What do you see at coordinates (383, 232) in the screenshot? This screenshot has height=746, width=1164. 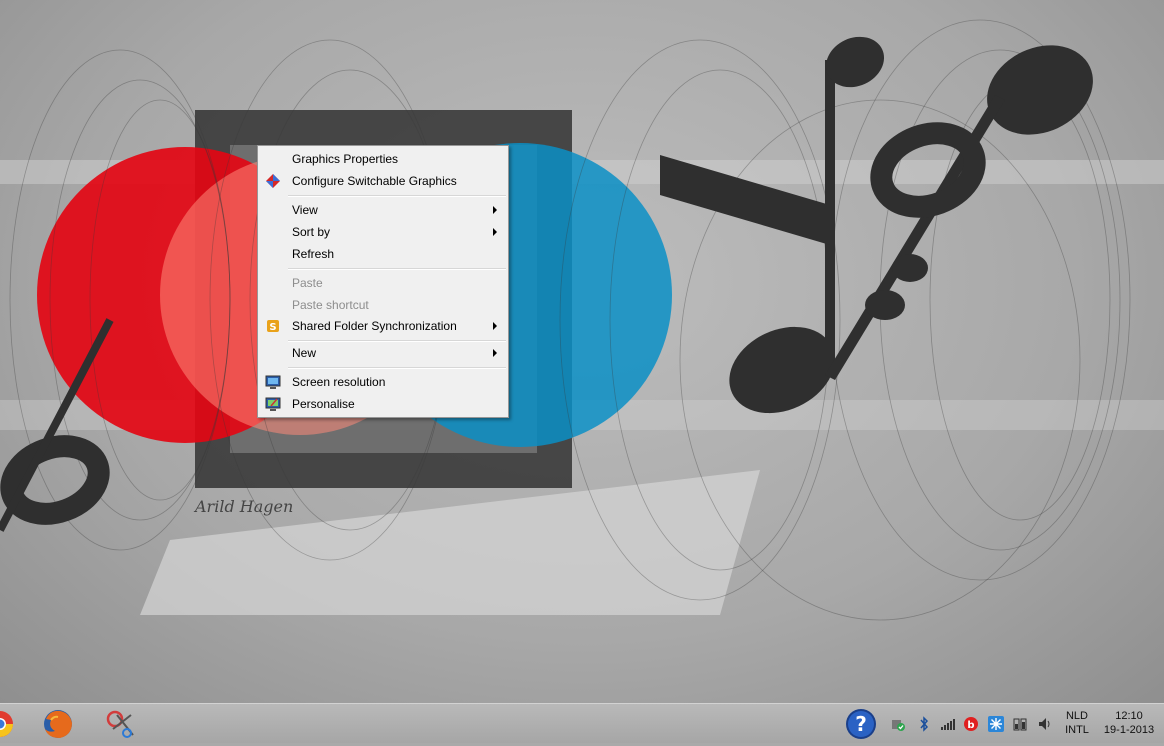 I see `menu-item-sort-by: Sort by` at bounding box center [383, 232].